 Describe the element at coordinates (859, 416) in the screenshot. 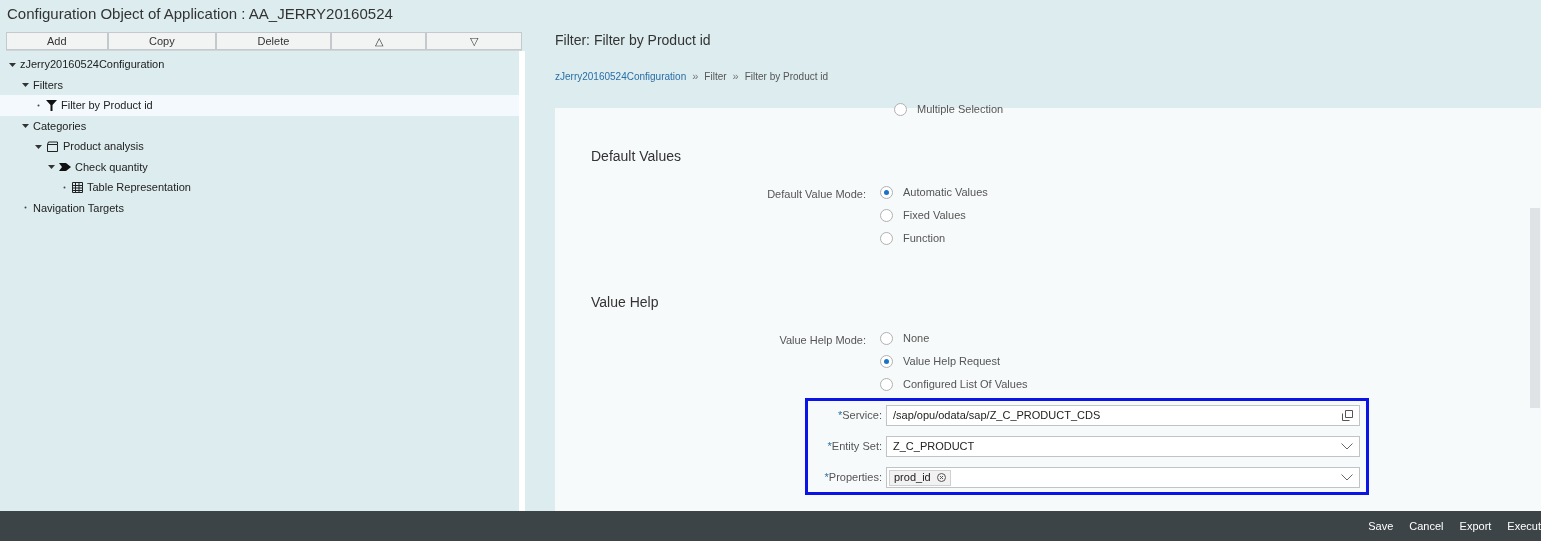

I see `field-label: *Service:` at that location.